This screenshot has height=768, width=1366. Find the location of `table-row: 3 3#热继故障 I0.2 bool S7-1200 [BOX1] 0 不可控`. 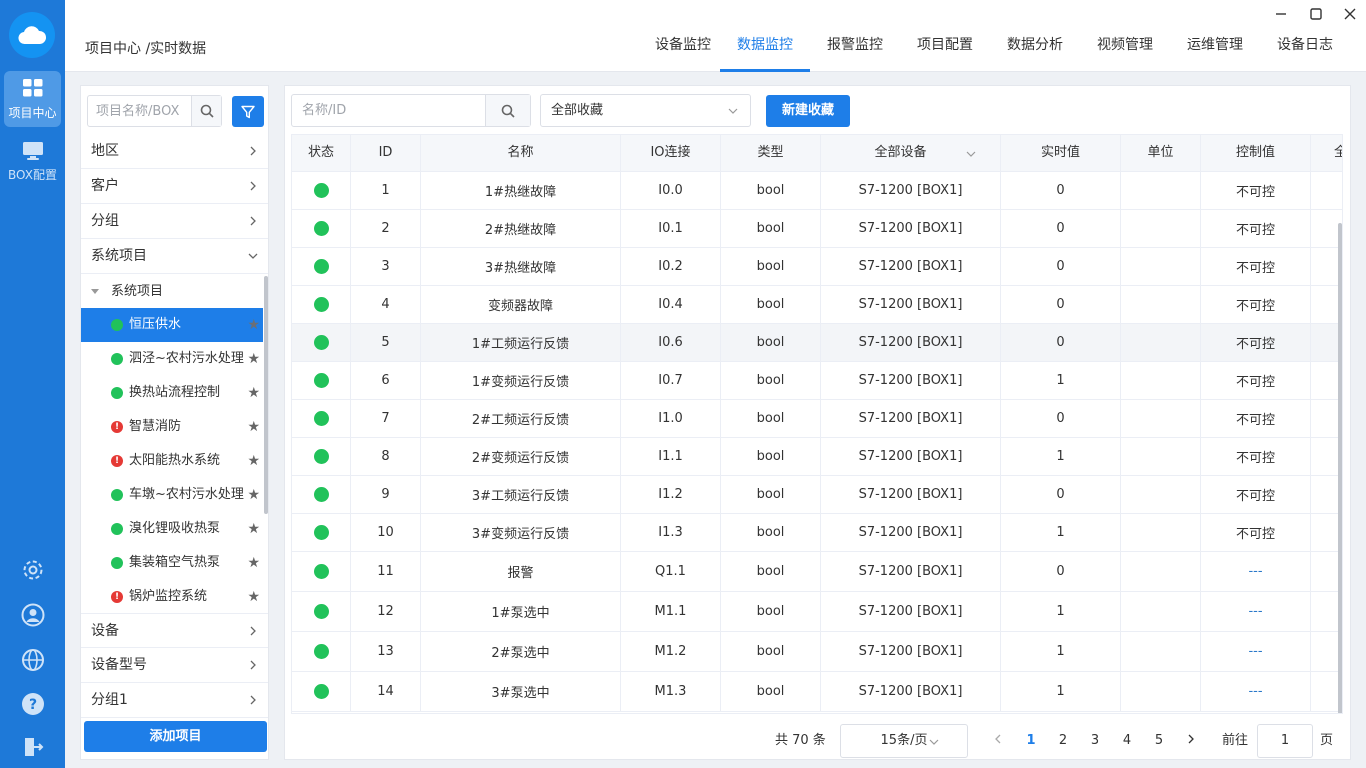

table-row: 3 3#热继故障 I0.2 bool S7-1200 [BOX1] 0 不可控 is located at coordinates (817, 267).